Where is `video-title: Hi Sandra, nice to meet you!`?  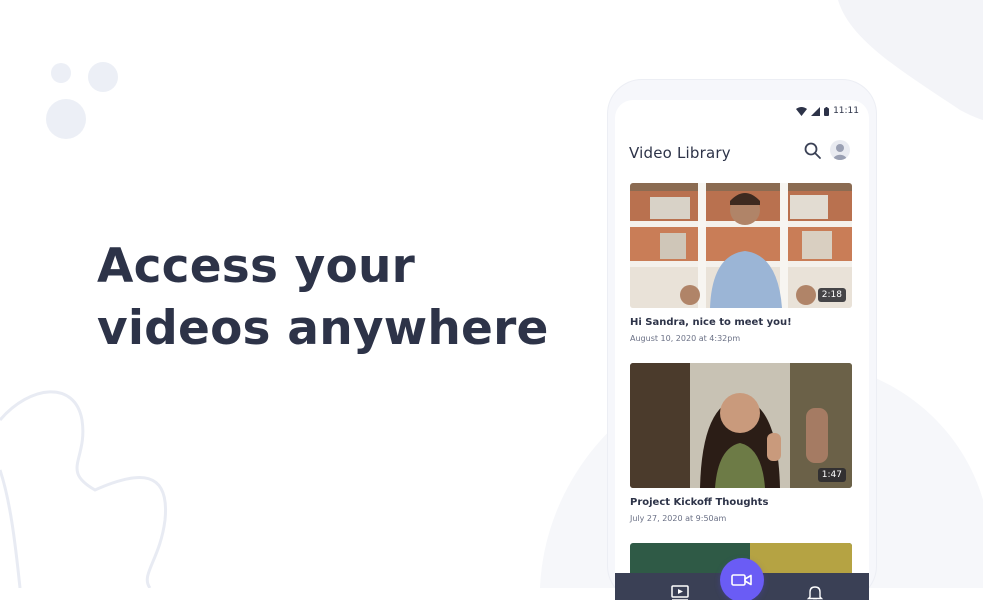
video-title: Hi Sandra, nice to meet you! is located at coordinates (741, 322).